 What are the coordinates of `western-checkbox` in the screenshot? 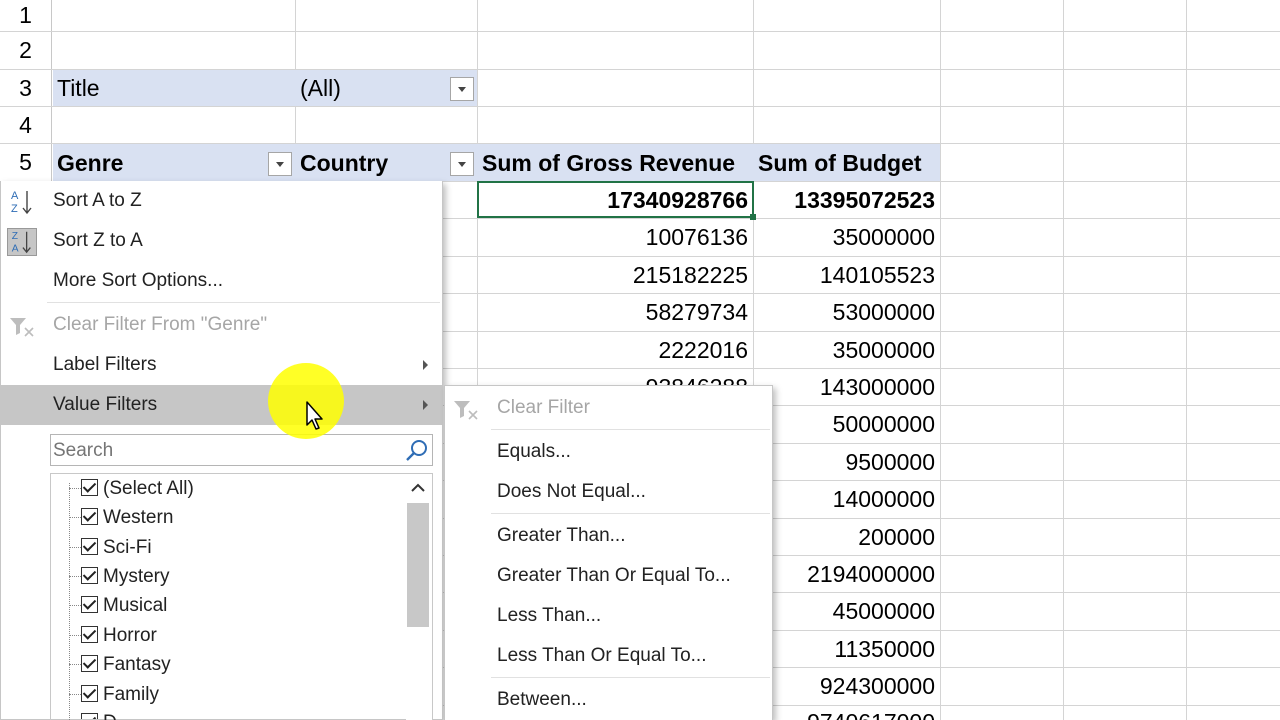 It's located at (89, 516).